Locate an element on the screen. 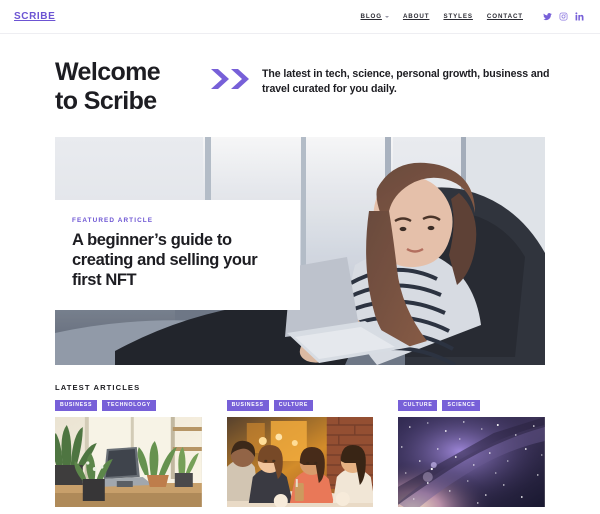  page-title: Welcome to Scribe is located at coordinates (132, 87).